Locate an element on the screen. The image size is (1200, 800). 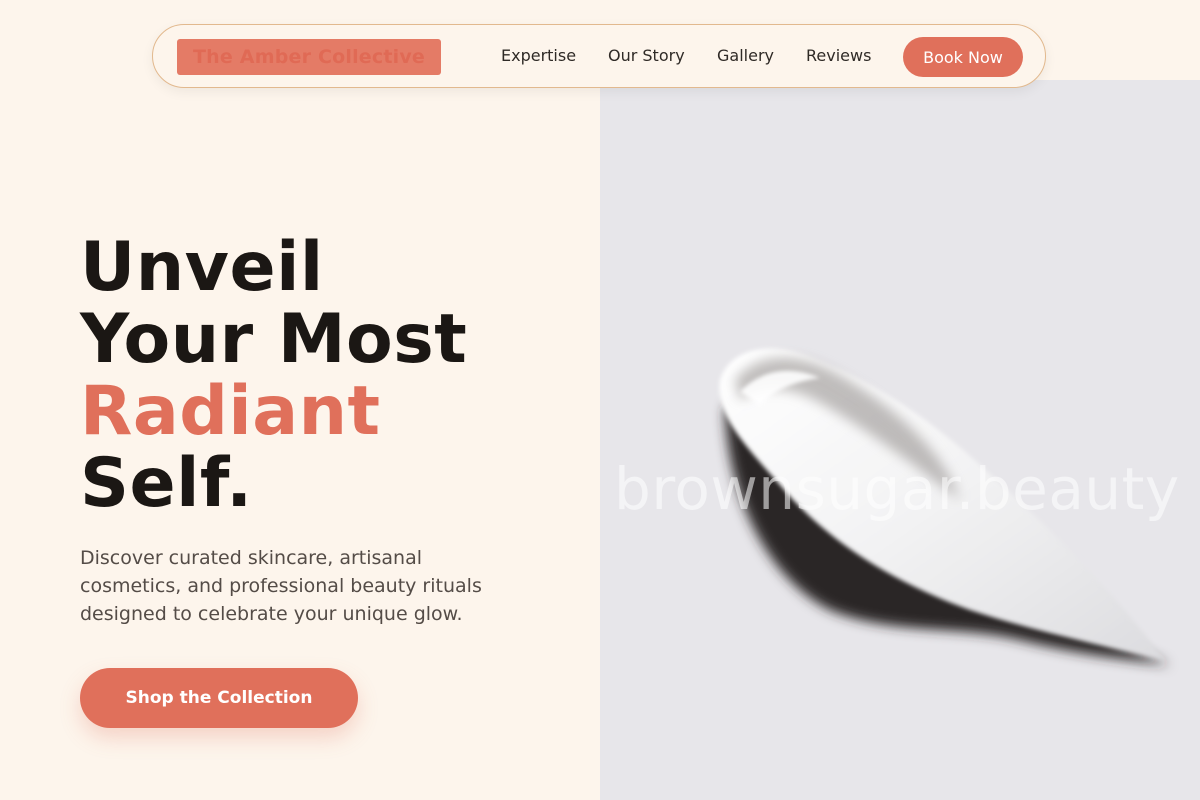
nav-link-expertise: Expertise is located at coordinates (538, 56).